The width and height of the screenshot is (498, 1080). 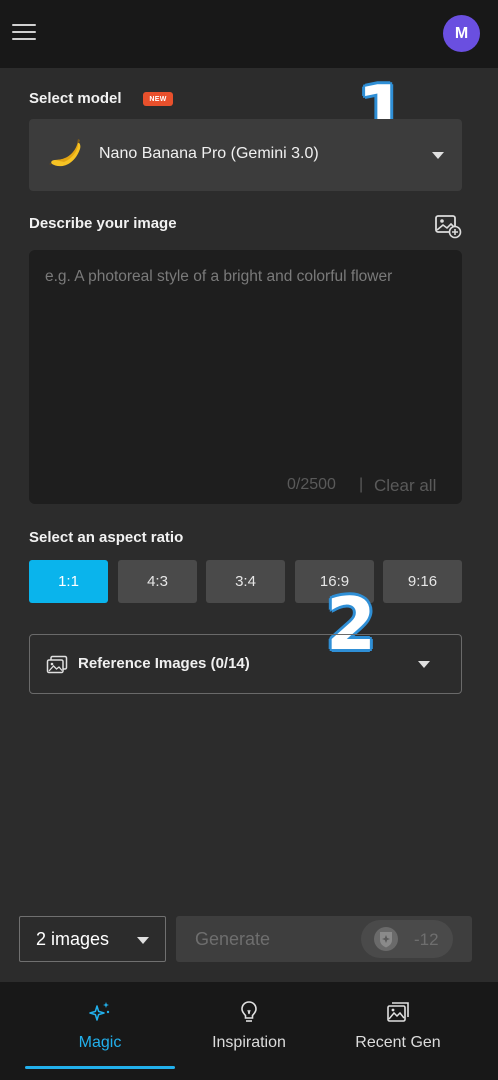 I want to click on generate-label: Generate, so click(x=233, y=939).